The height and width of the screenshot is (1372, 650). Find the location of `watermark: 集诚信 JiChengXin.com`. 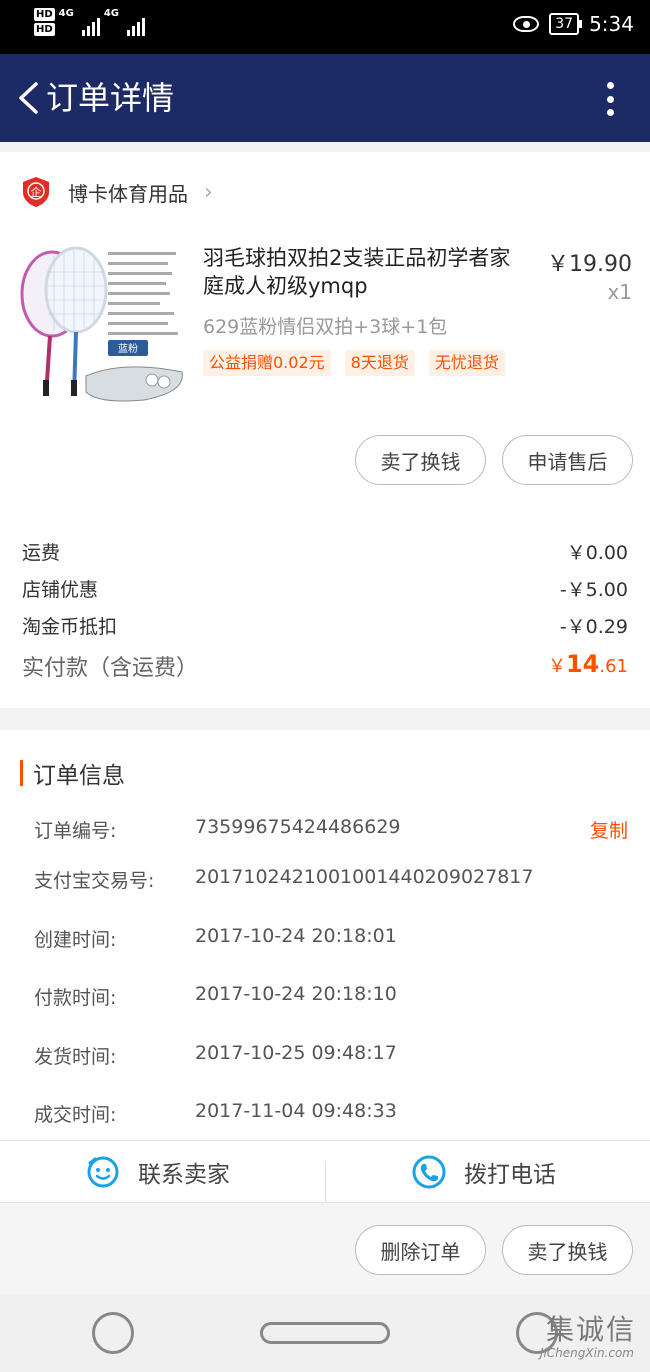

watermark: 集诚信 JiChengXin.com is located at coordinates (585, 1335).